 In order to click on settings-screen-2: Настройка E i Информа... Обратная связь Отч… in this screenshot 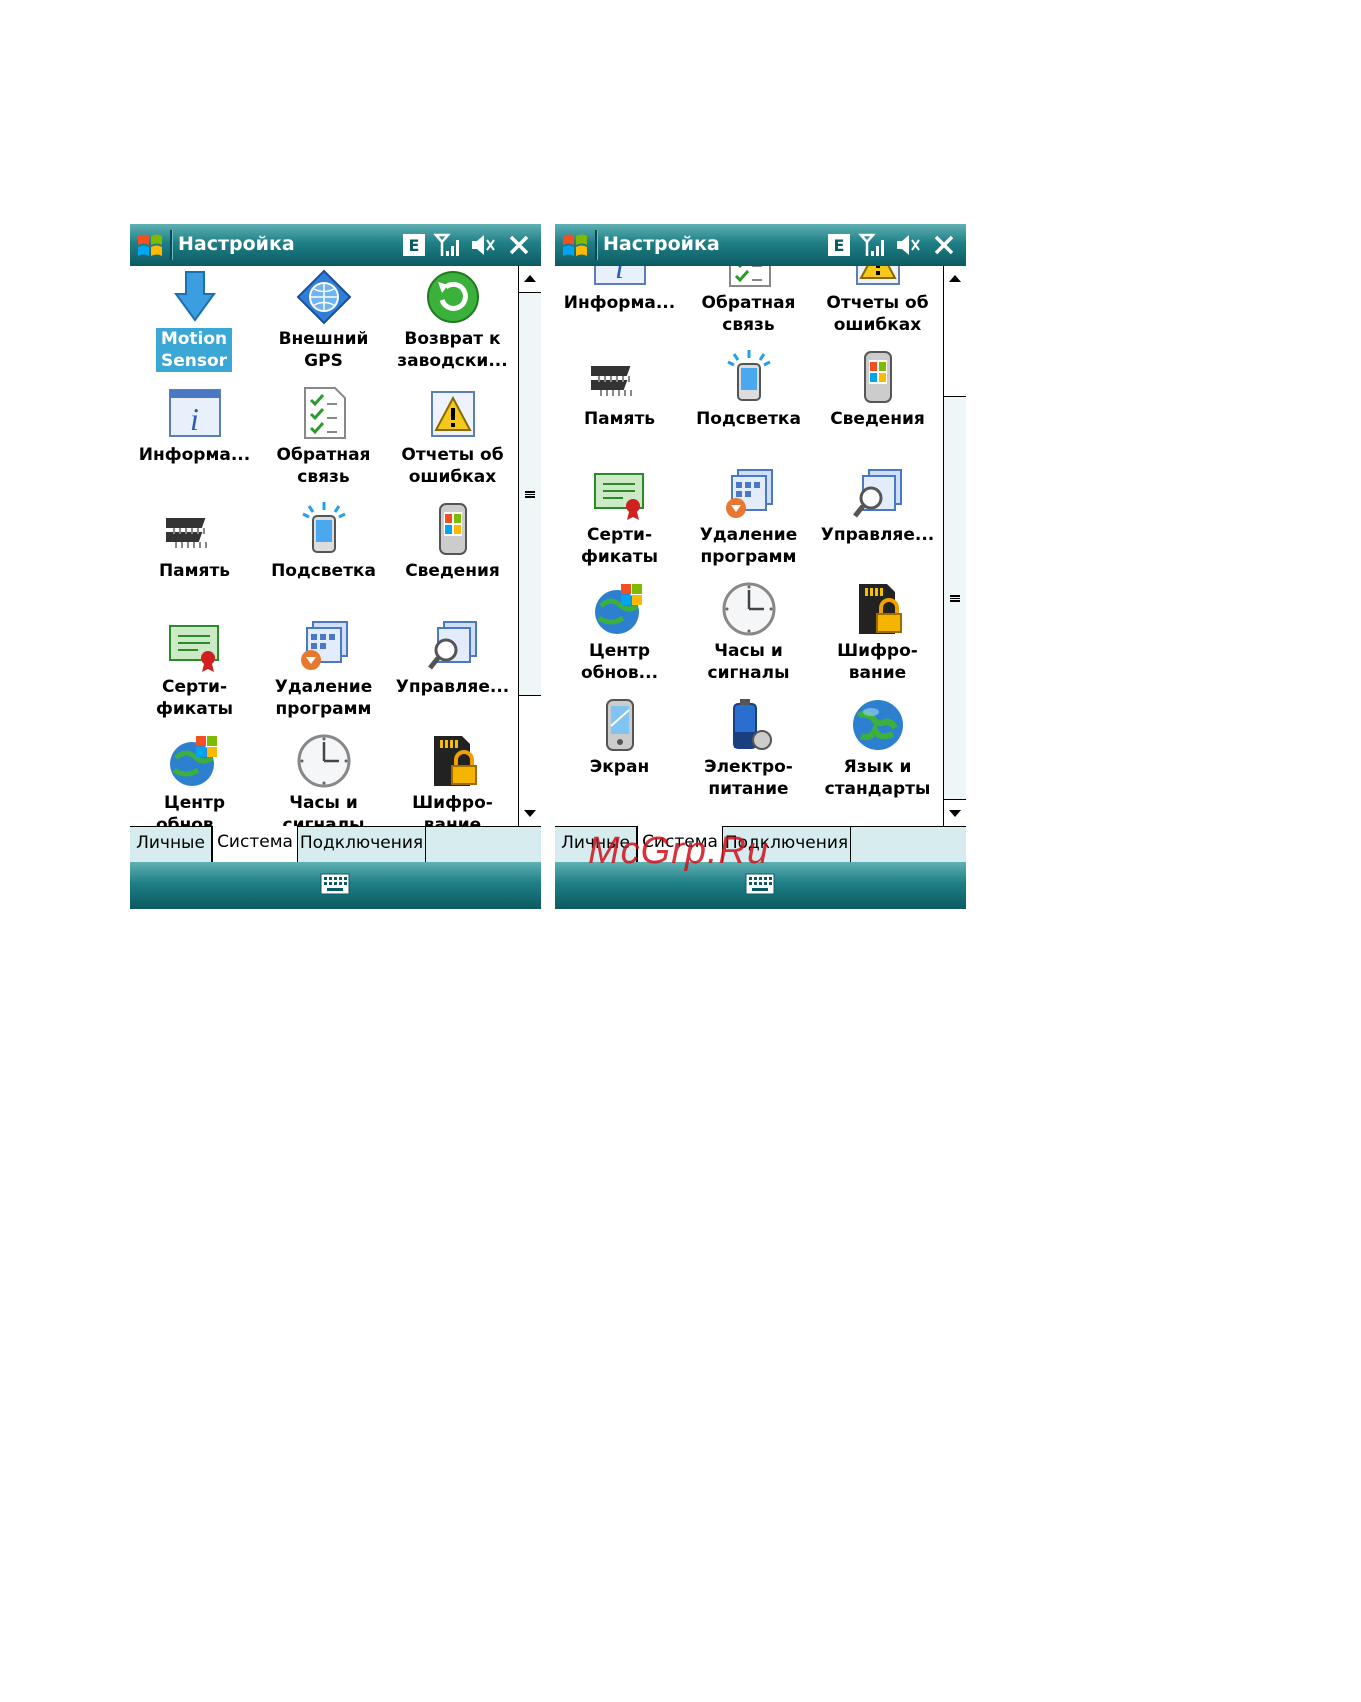, I will do `click(760, 566)`.